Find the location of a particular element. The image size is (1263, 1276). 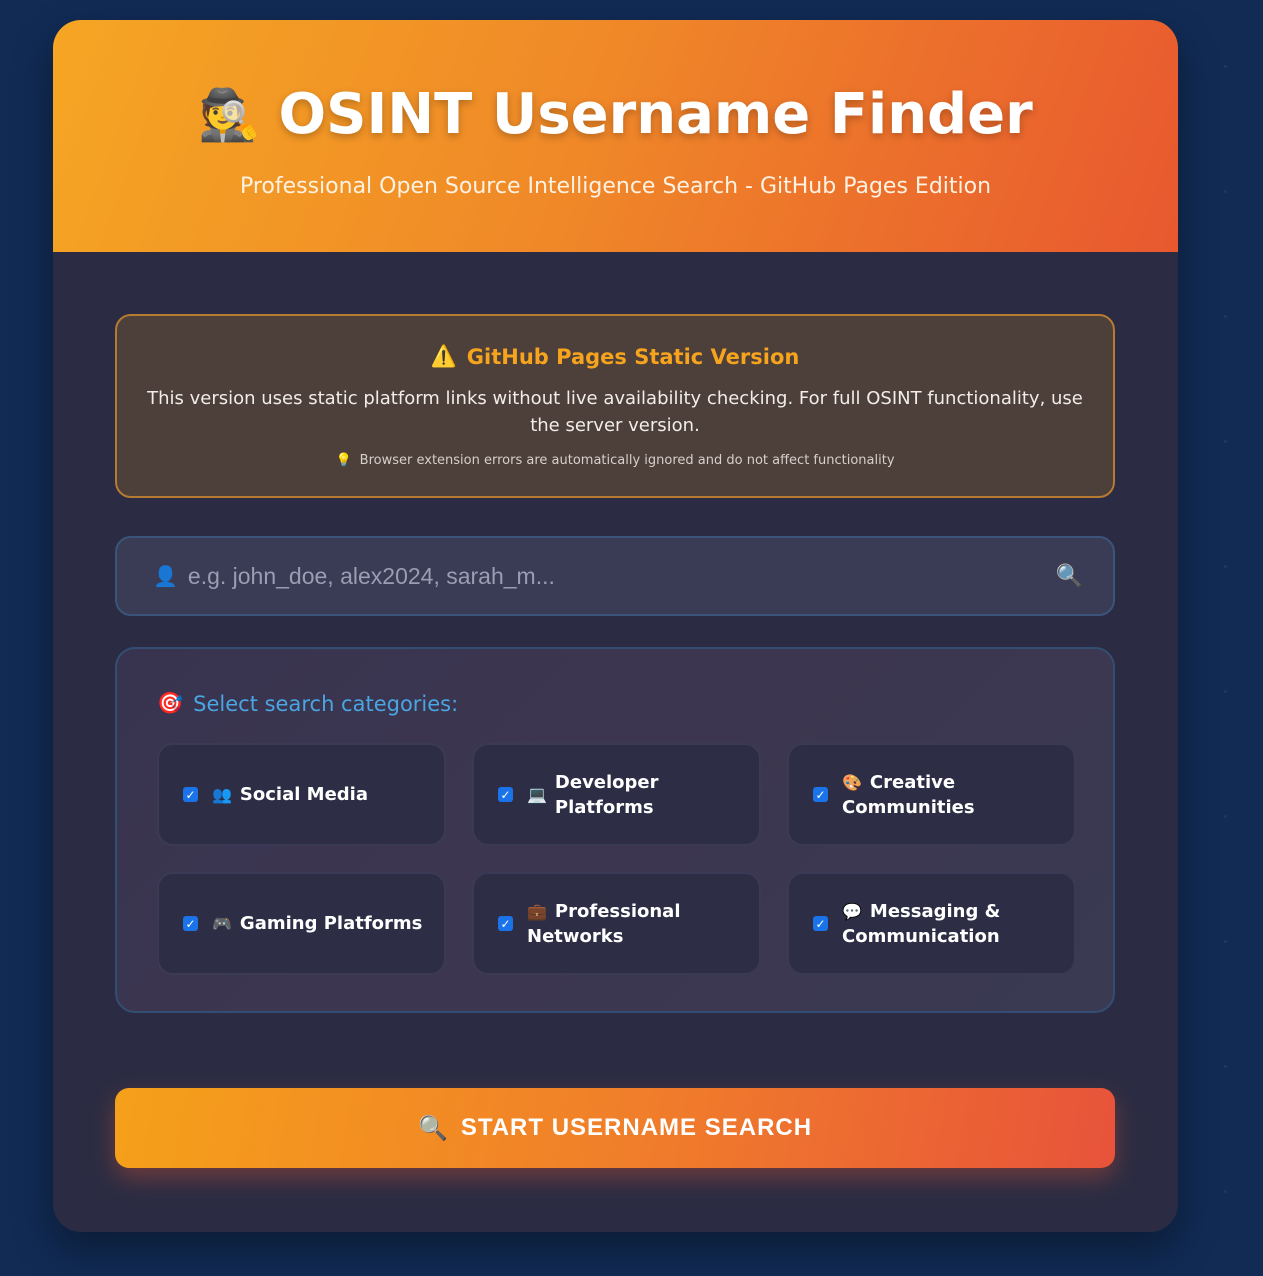

palette-icon: 🎨 is located at coordinates (852, 782).